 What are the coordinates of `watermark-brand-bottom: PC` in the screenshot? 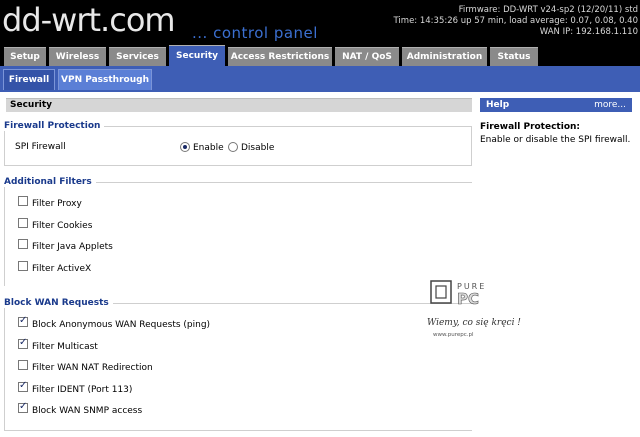 It's located at (468, 299).